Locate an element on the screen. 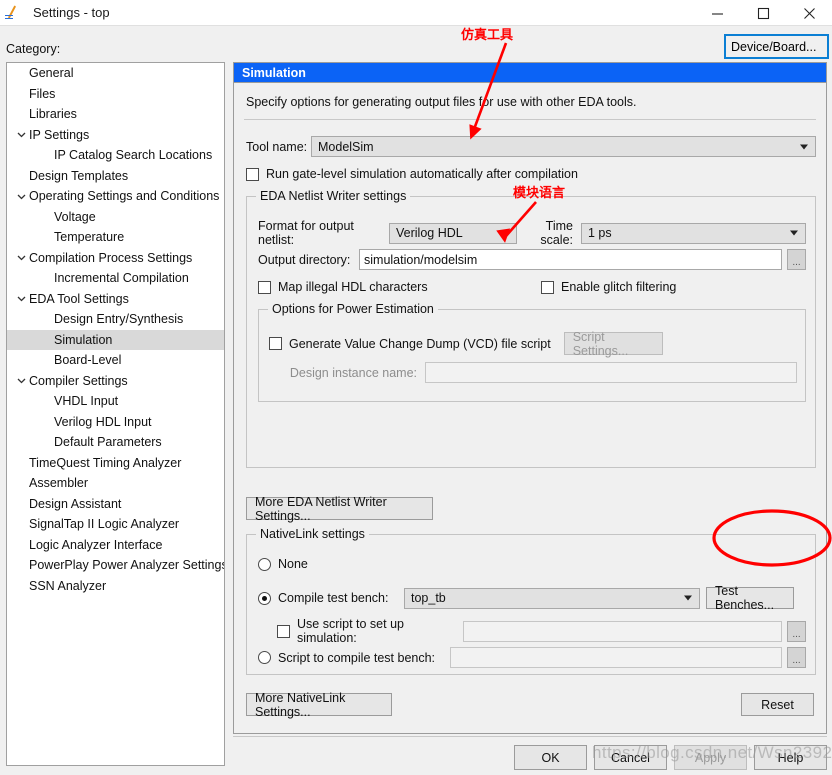 The height and width of the screenshot is (775, 832). sidebar-item-label: Libraries is located at coordinates (53, 114).